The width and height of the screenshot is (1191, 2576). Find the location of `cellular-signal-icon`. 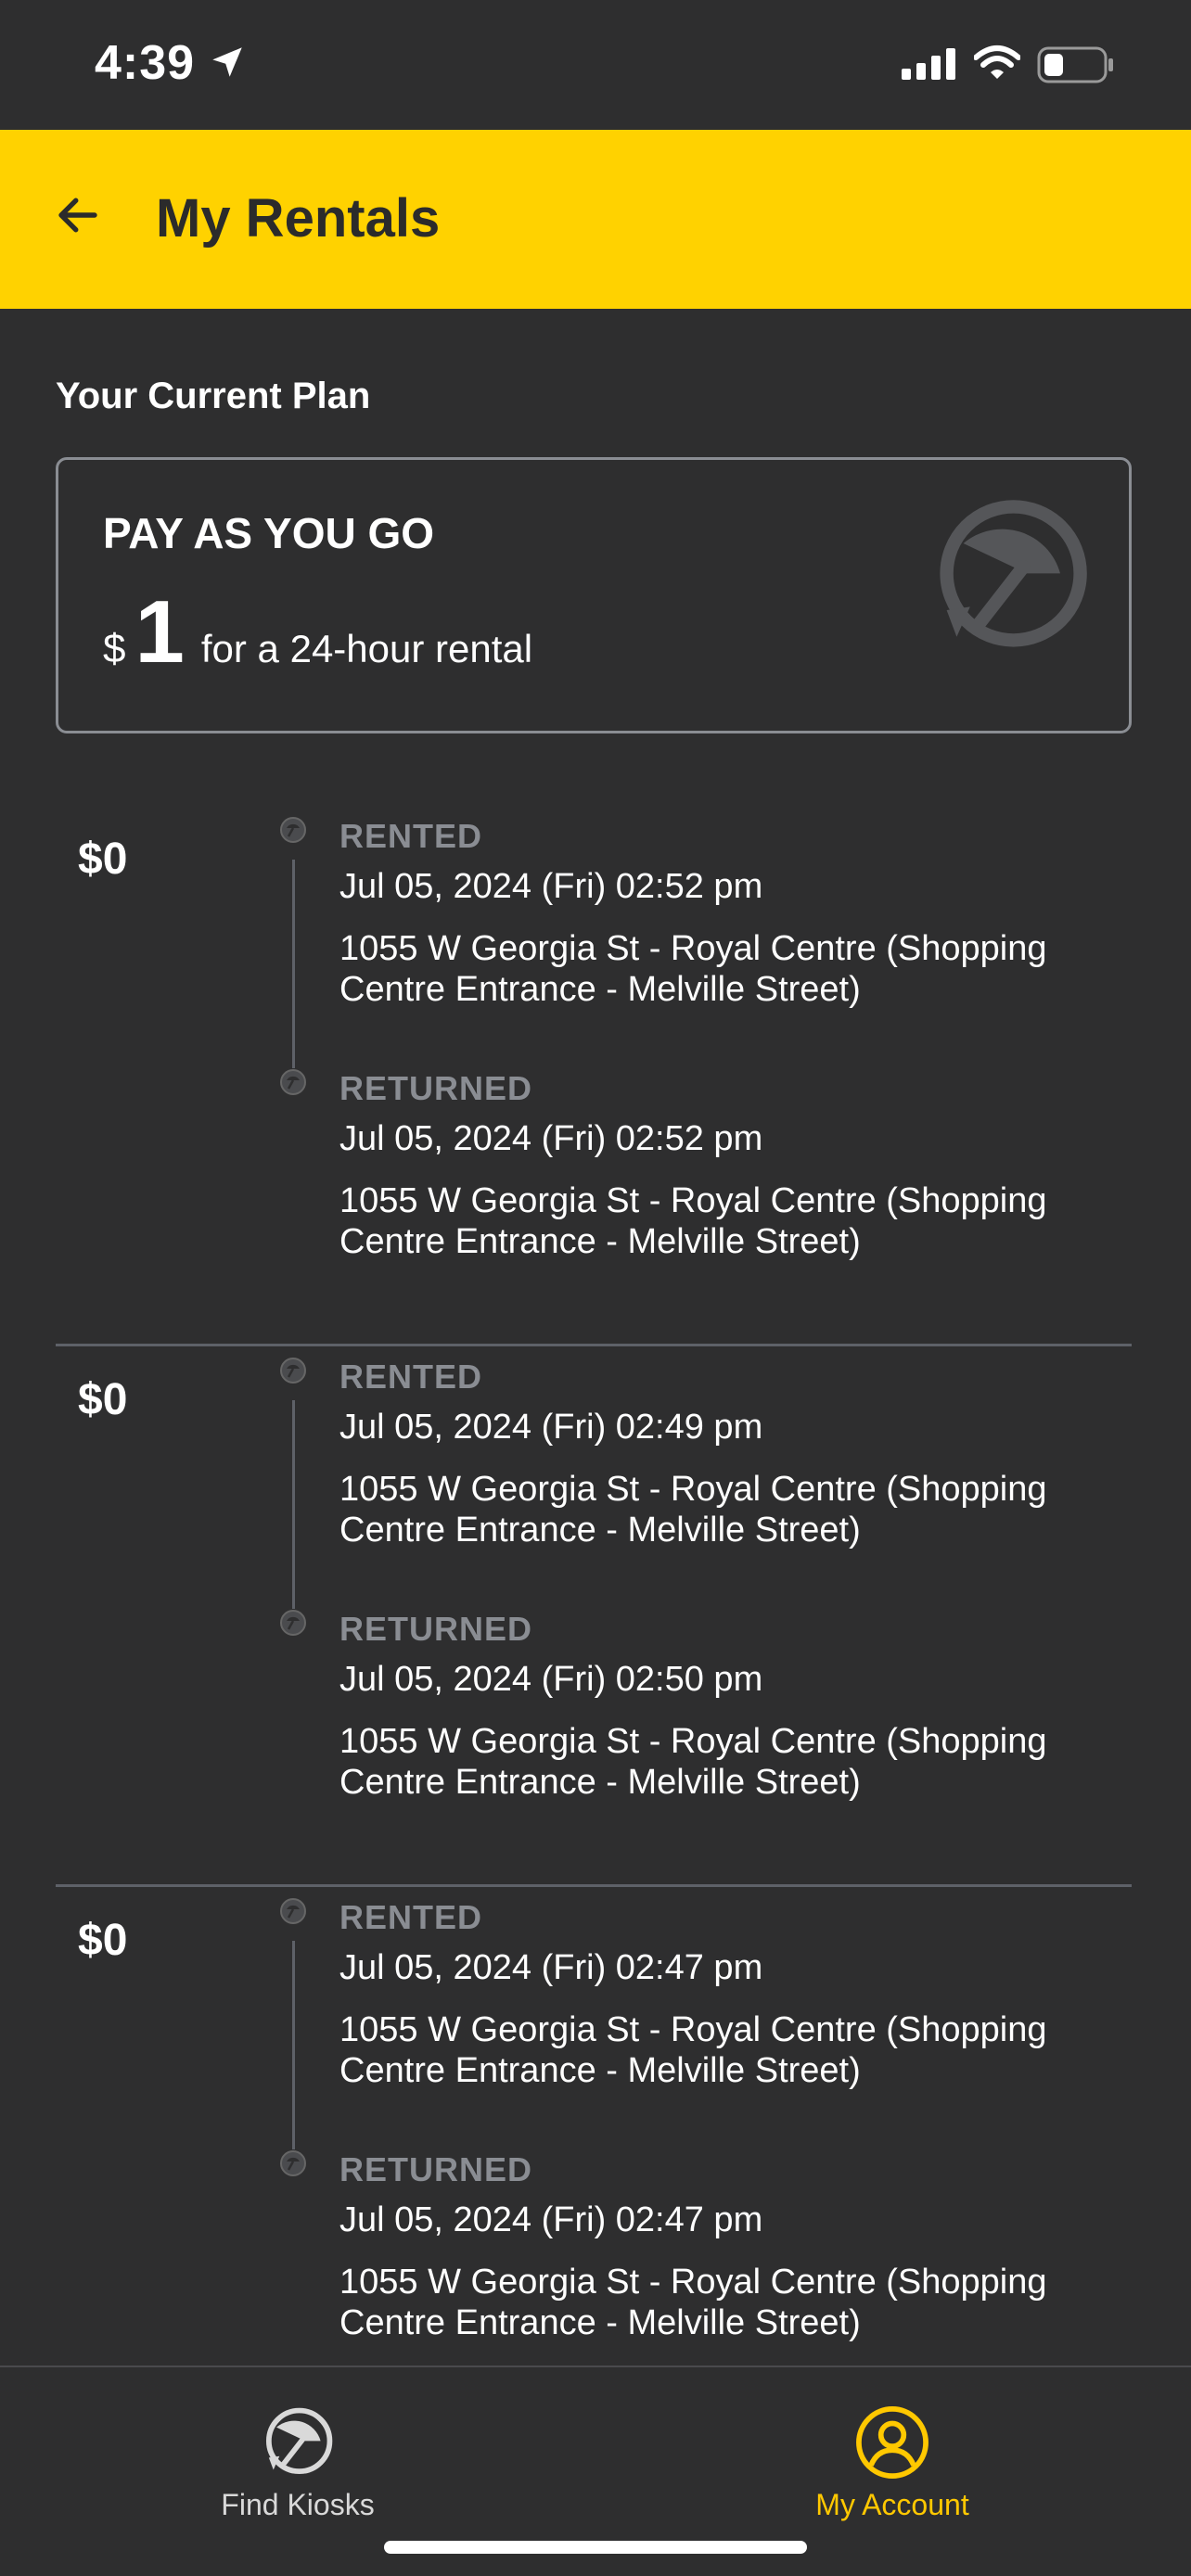

cellular-signal-icon is located at coordinates (929, 67).